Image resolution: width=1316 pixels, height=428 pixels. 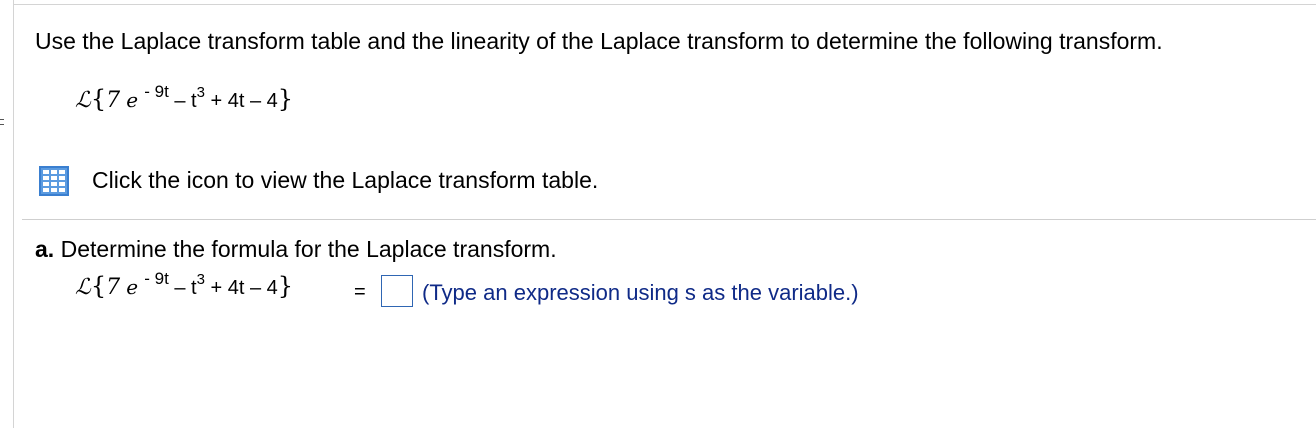 I want to click on top-border, so click(x=665, y=4).